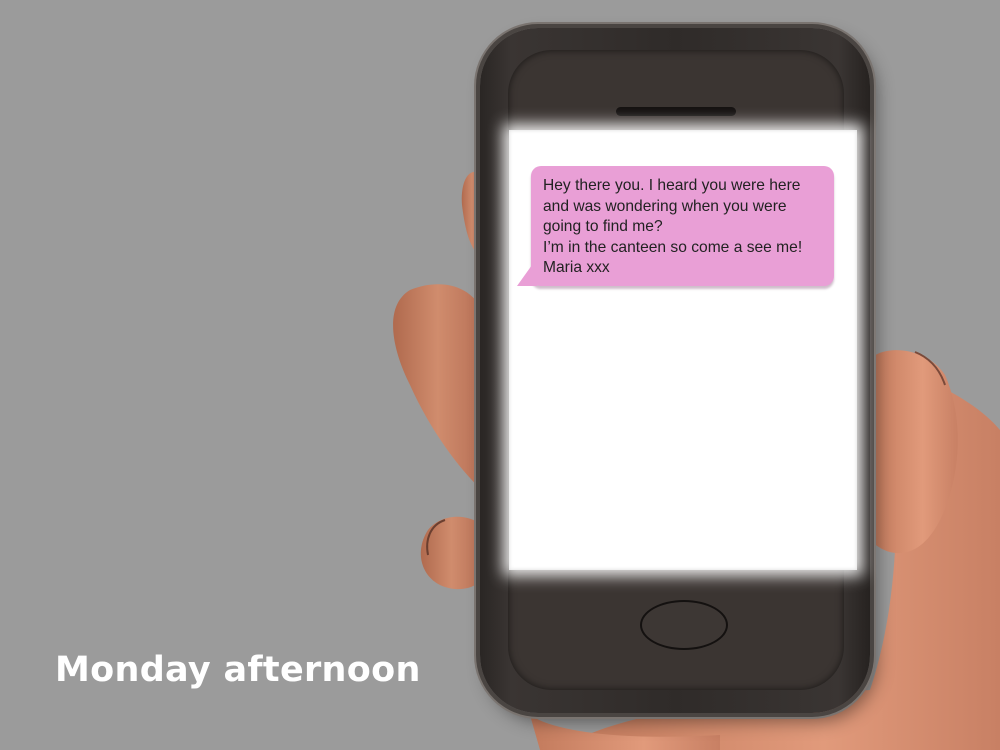  What do you see at coordinates (527, 272) in the screenshot?
I see `bubble-tail` at bounding box center [527, 272].